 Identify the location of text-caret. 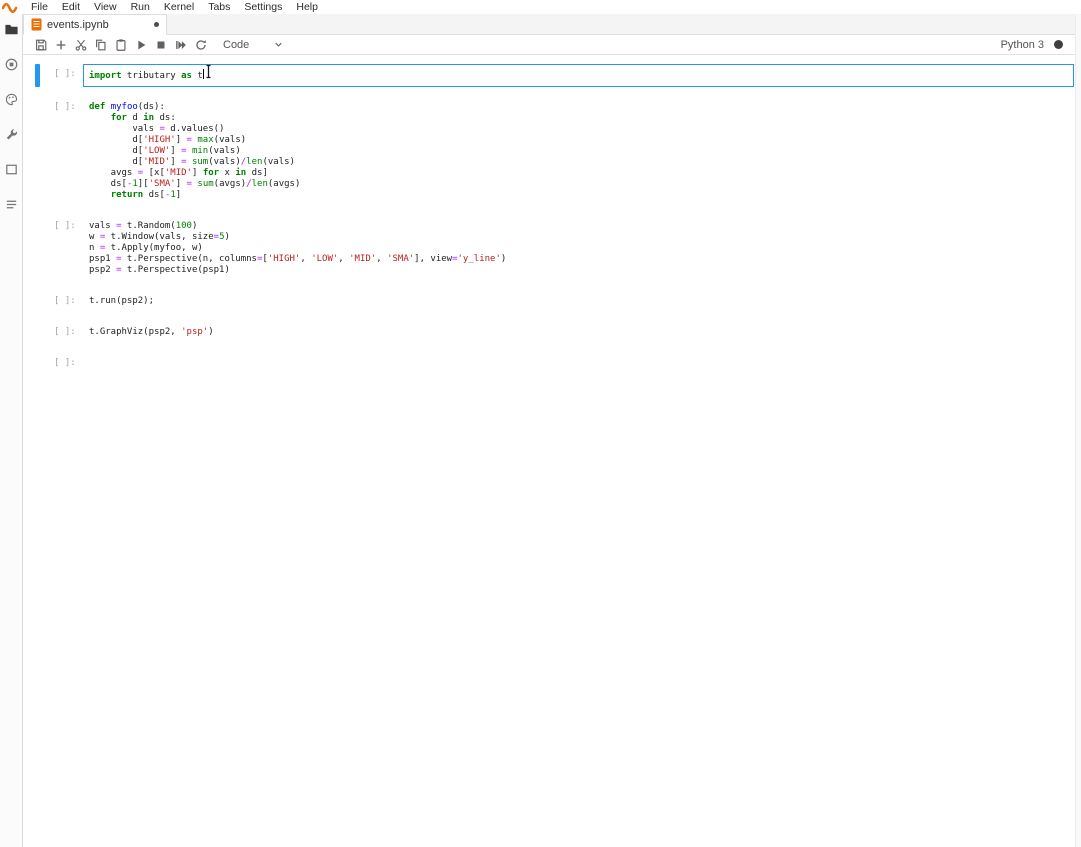
(203, 74).